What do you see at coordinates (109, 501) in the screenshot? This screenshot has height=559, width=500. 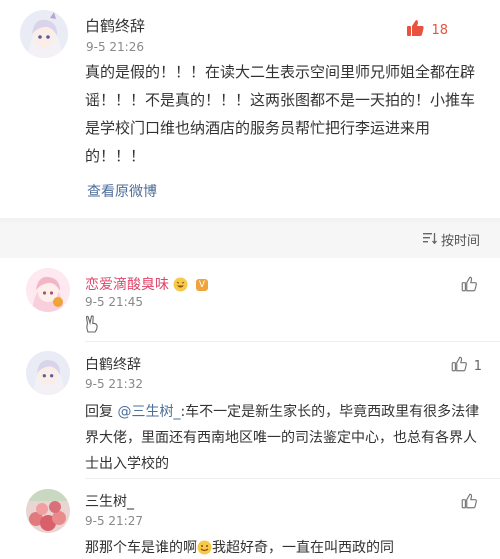 I see `commenter-name: 三生树_` at bounding box center [109, 501].